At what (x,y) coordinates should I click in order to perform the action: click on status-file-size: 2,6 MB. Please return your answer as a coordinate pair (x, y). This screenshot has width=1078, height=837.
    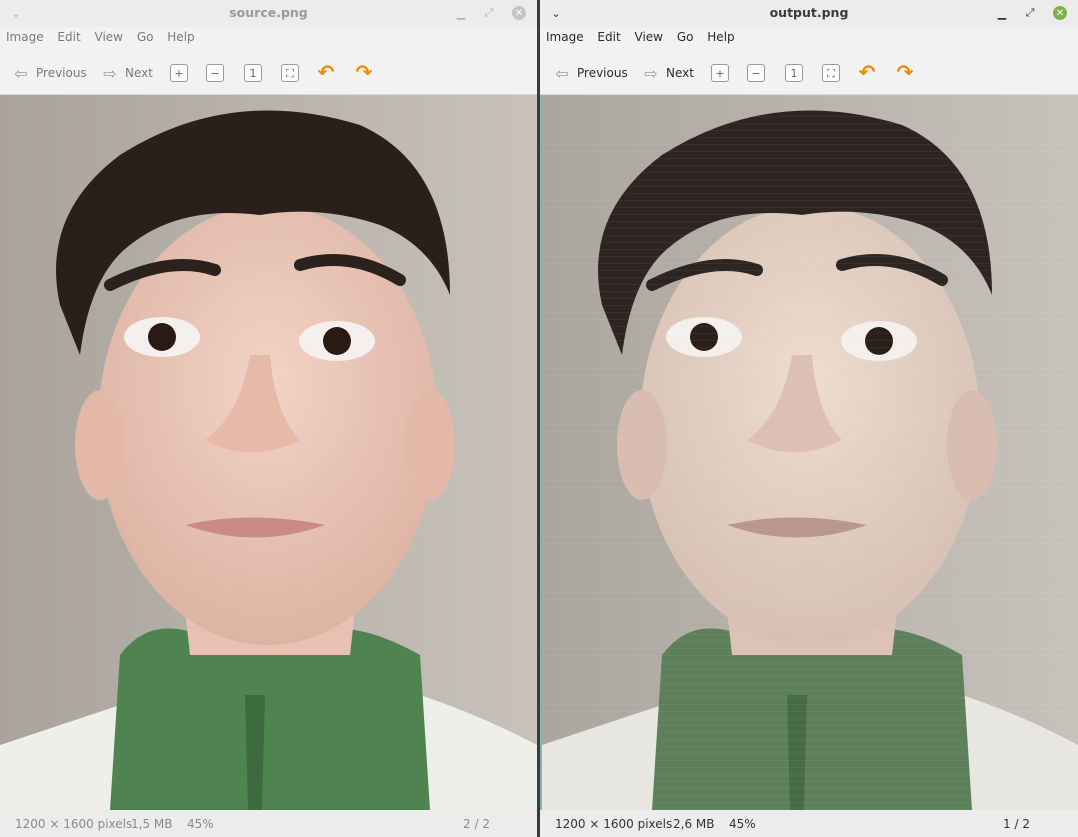
    Looking at the image, I should click on (694, 824).